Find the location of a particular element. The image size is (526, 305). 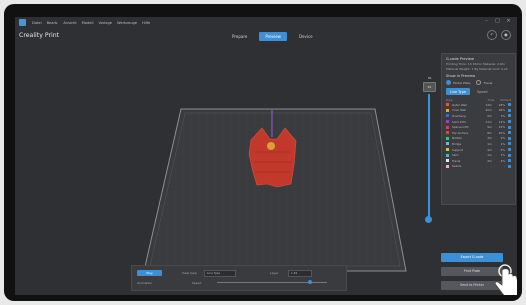

legend-row-percent: 26% is located at coordinates (501, 110).